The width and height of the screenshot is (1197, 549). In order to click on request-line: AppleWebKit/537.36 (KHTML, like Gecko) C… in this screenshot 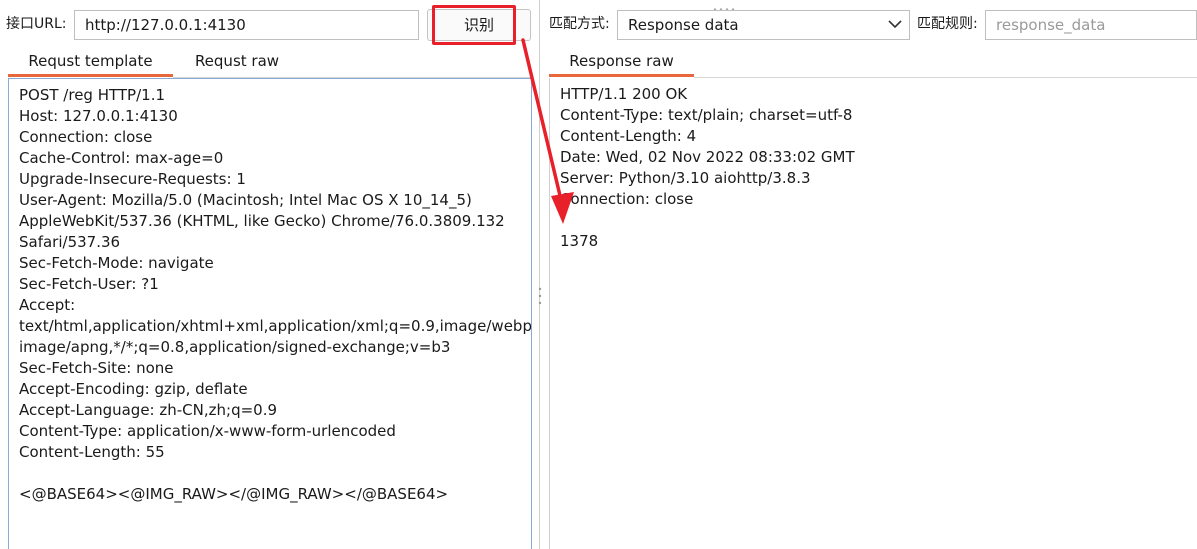, I will do `click(262, 221)`.